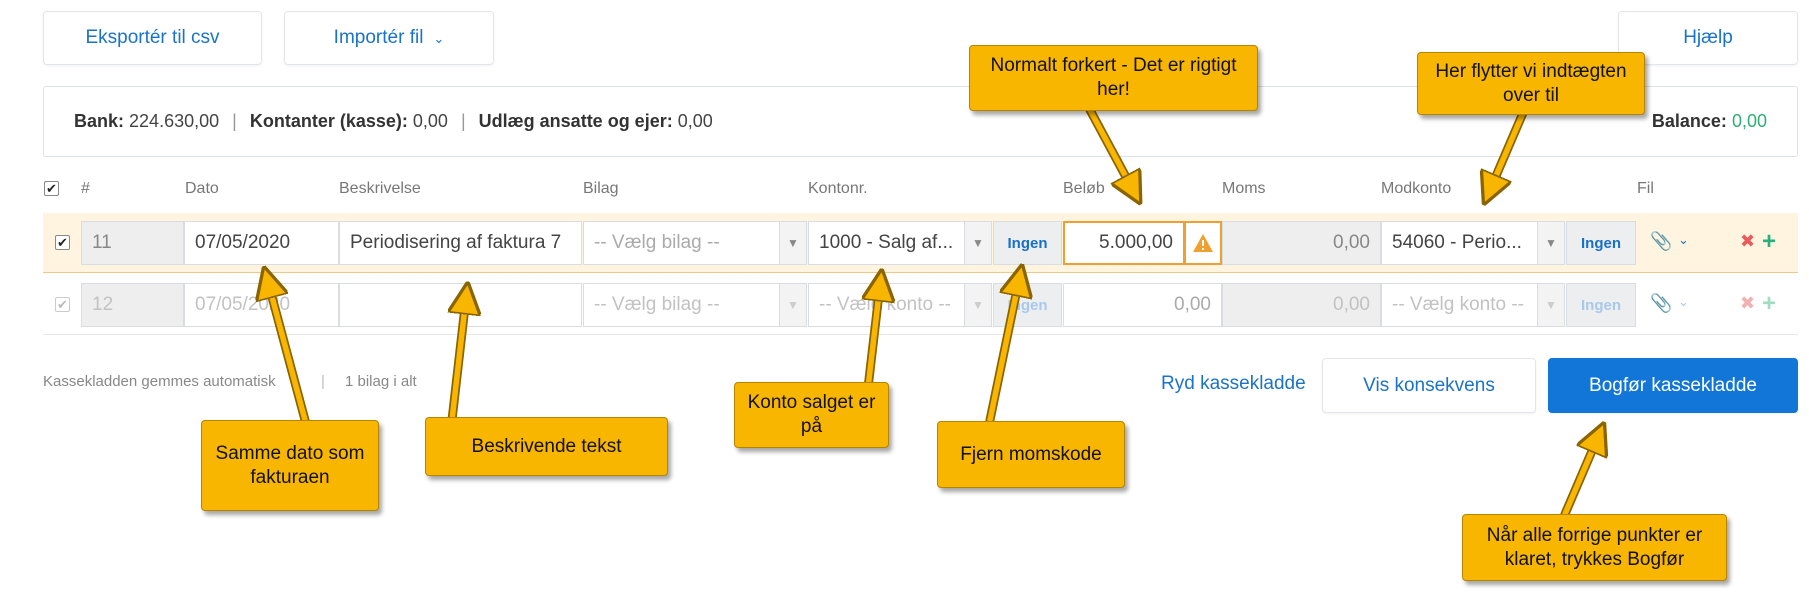  Describe the element at coordinates (290, 465) in the screenshot. I see `callout-date: Samme dato som fakturaen` at that location.